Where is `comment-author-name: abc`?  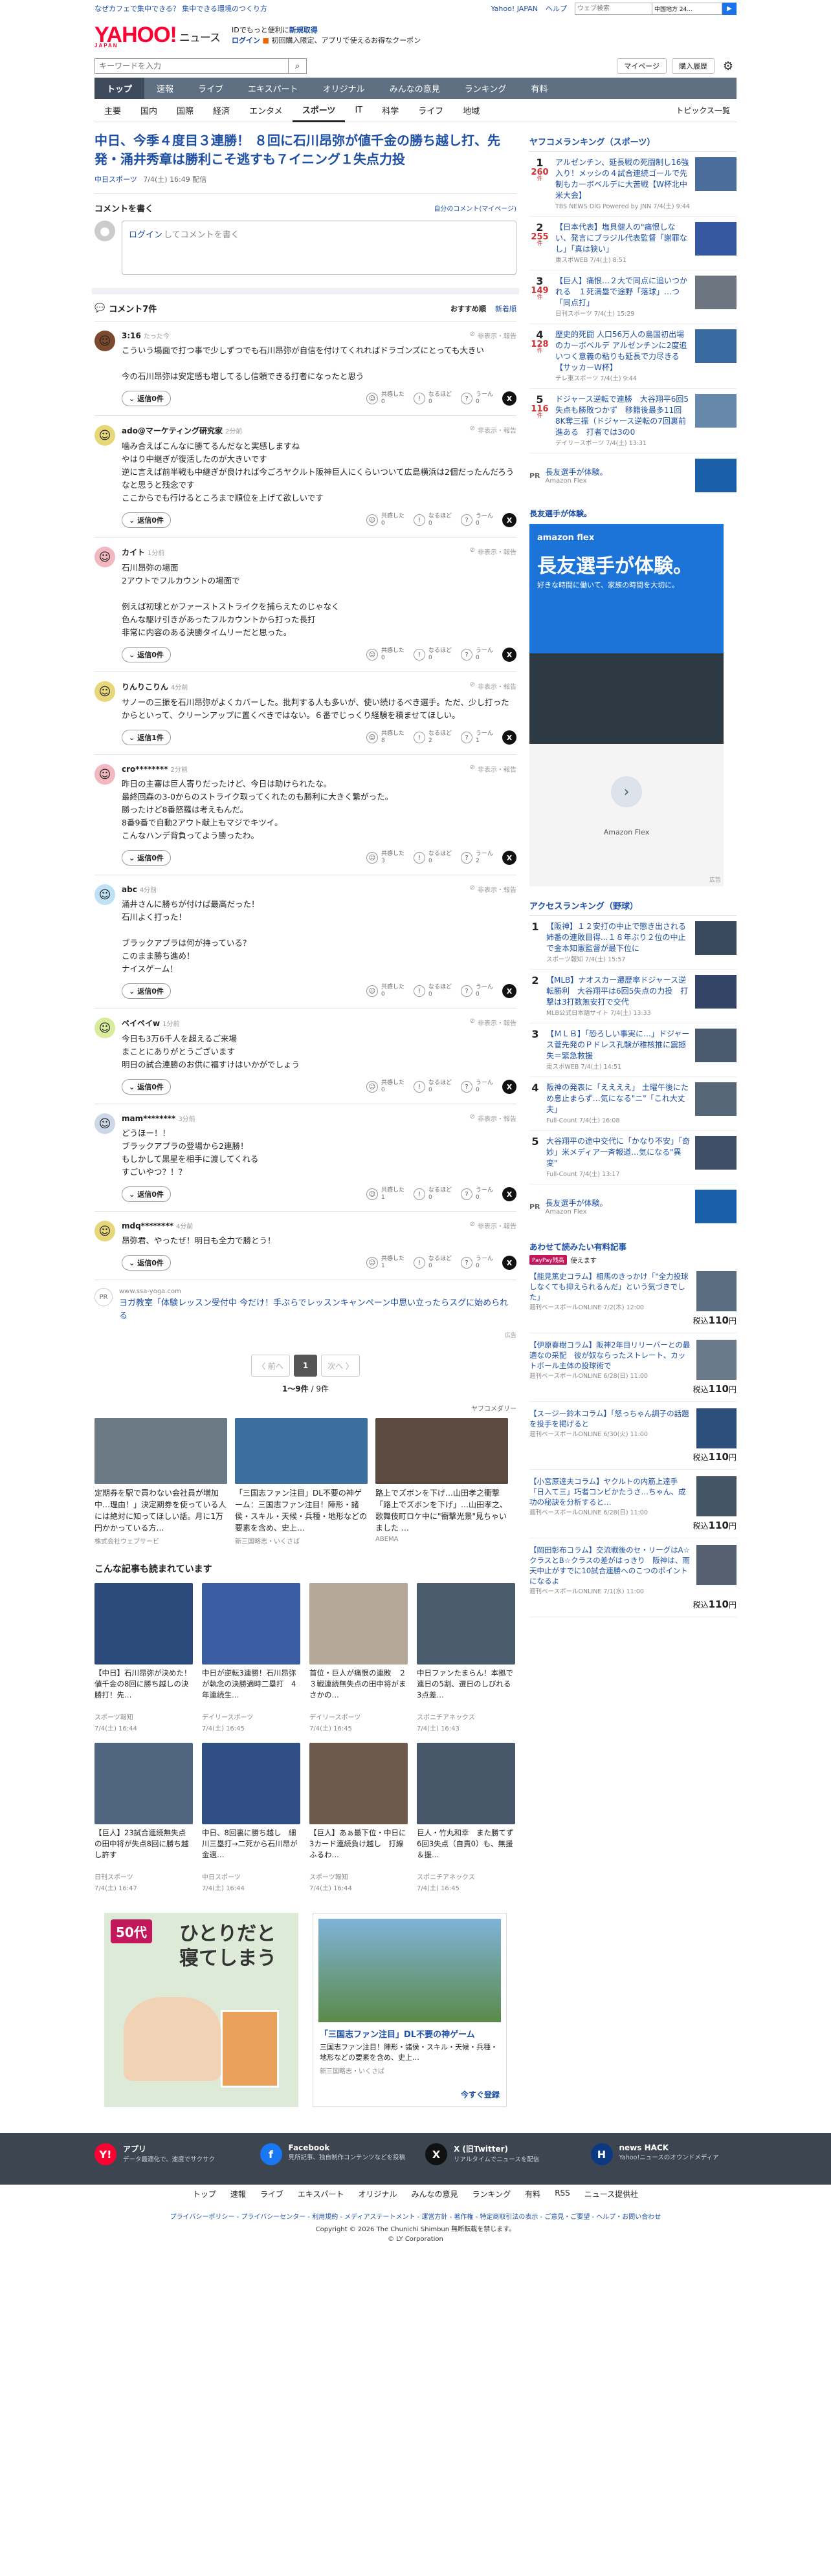
comment-author-name: abc is located at coordinates (129, 890).